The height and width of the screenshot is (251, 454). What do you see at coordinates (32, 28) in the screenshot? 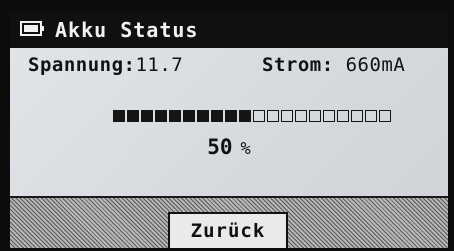
I see `battery-icon` at bounding box center [32, 28].